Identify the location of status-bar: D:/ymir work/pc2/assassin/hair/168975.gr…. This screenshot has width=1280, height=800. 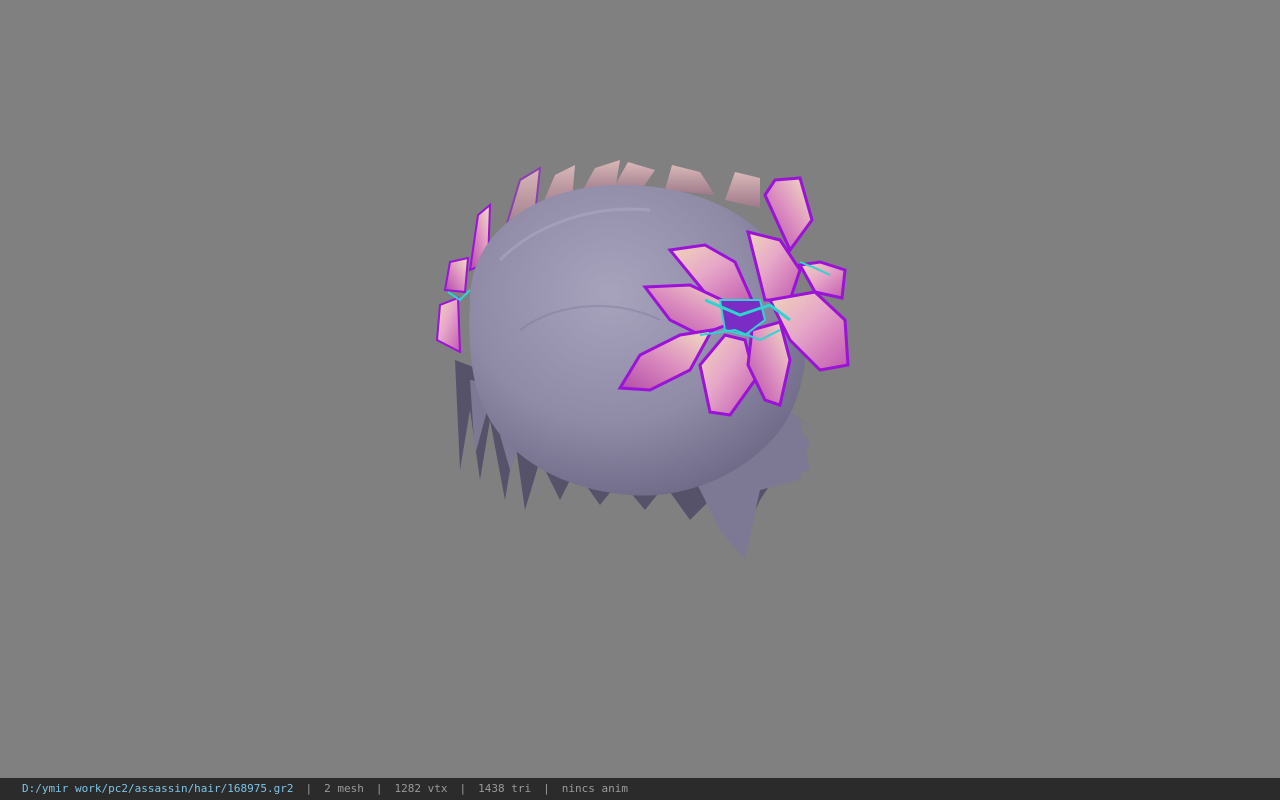
(640, 789).